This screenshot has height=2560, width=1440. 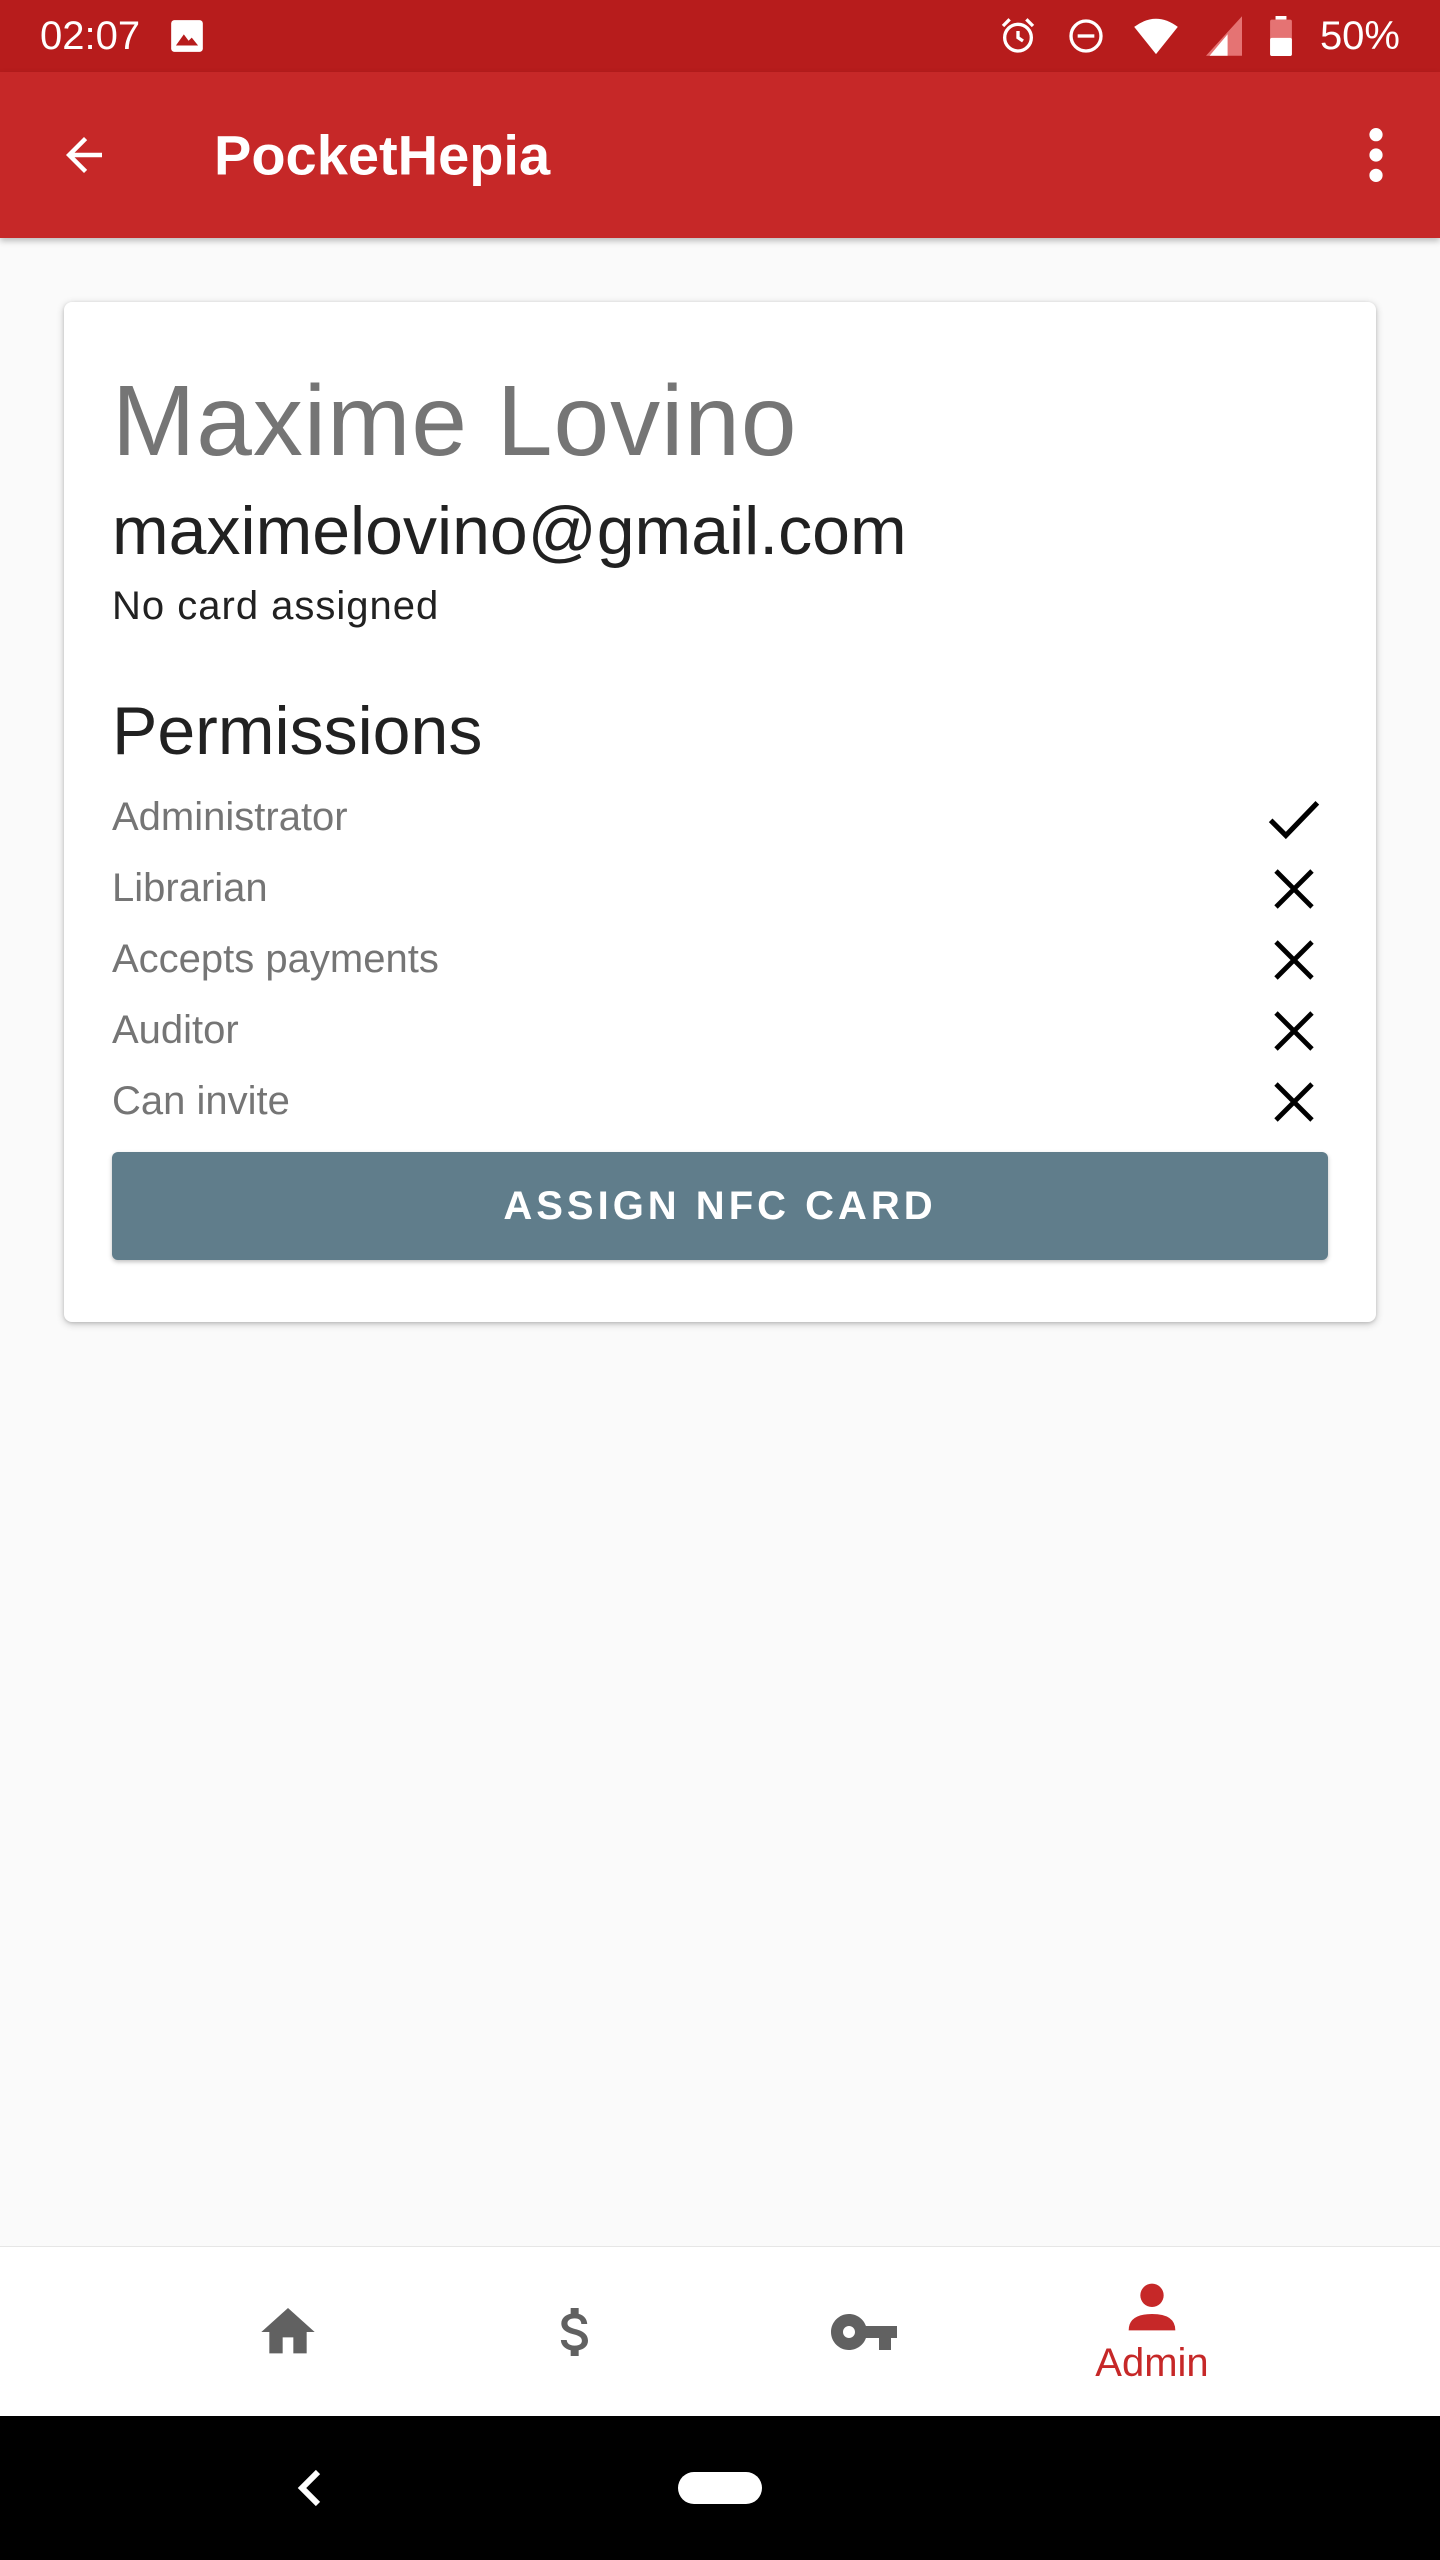 I want to click on permission-label: Administrator, so click(x=230, y=817).